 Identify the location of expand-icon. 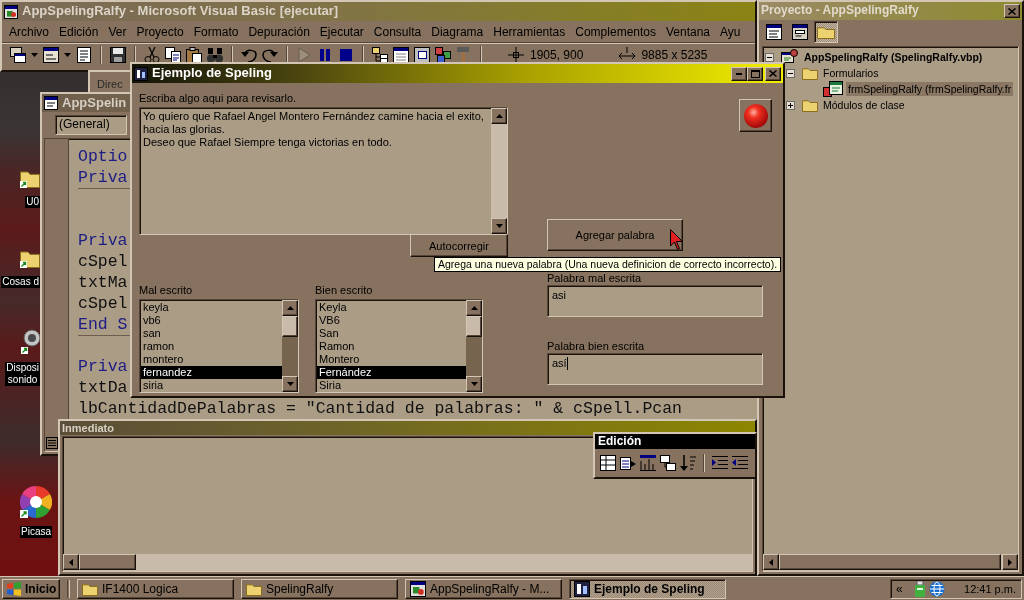
(790, 105).